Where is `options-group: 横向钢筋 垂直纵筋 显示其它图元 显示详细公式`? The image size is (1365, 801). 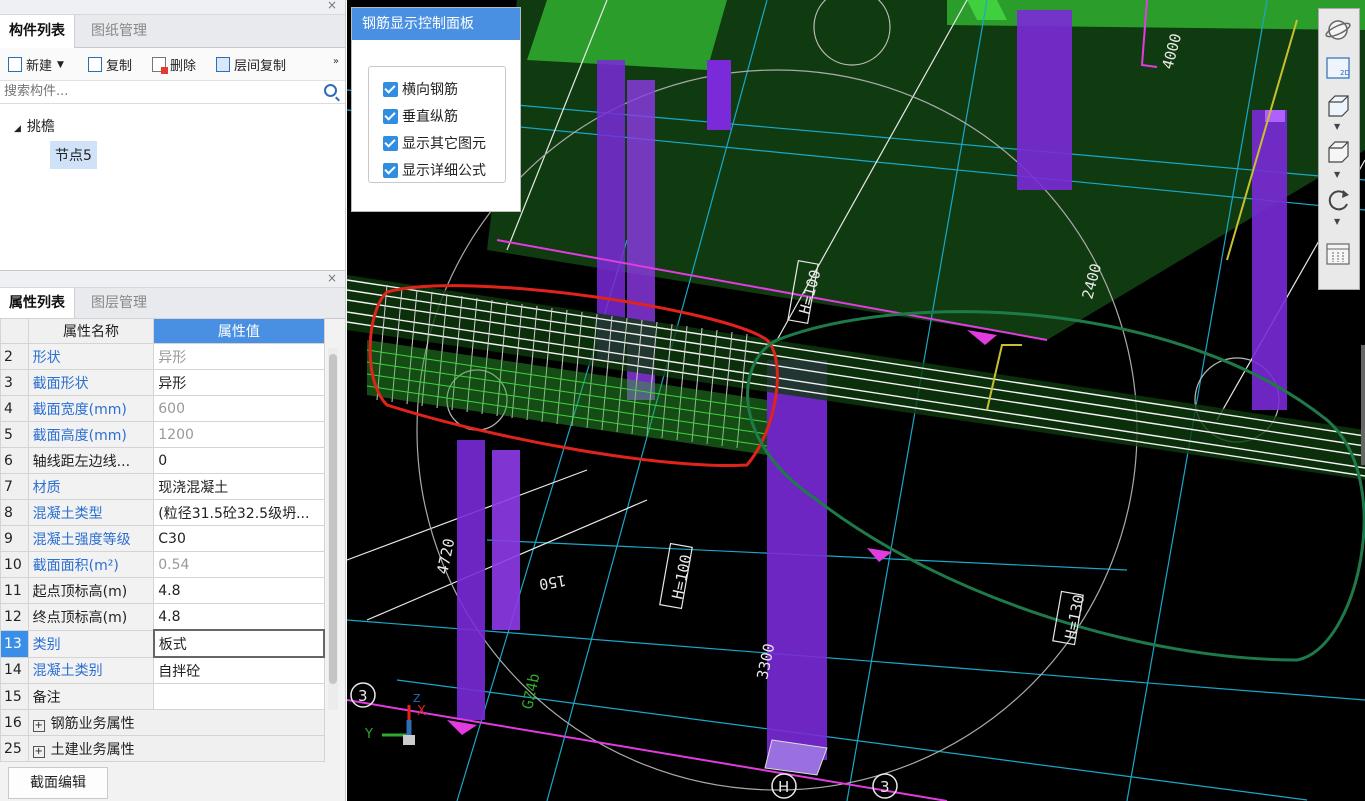 options-group: 横向钢筋 垂直纵筋 显示其它图元 显示详细公式 is located at coordinates (437, 124).